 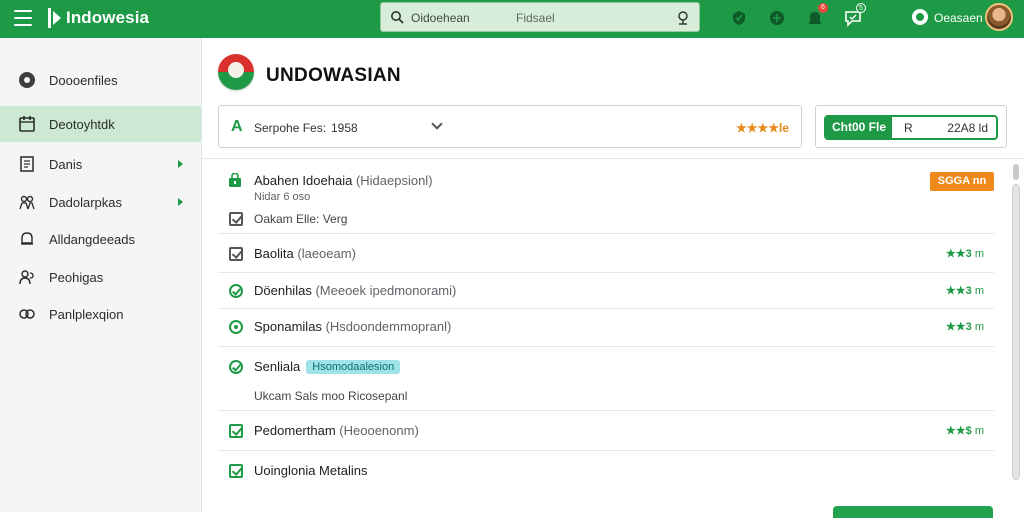 I want to click on lock-icon, so click(x=235, y=180).